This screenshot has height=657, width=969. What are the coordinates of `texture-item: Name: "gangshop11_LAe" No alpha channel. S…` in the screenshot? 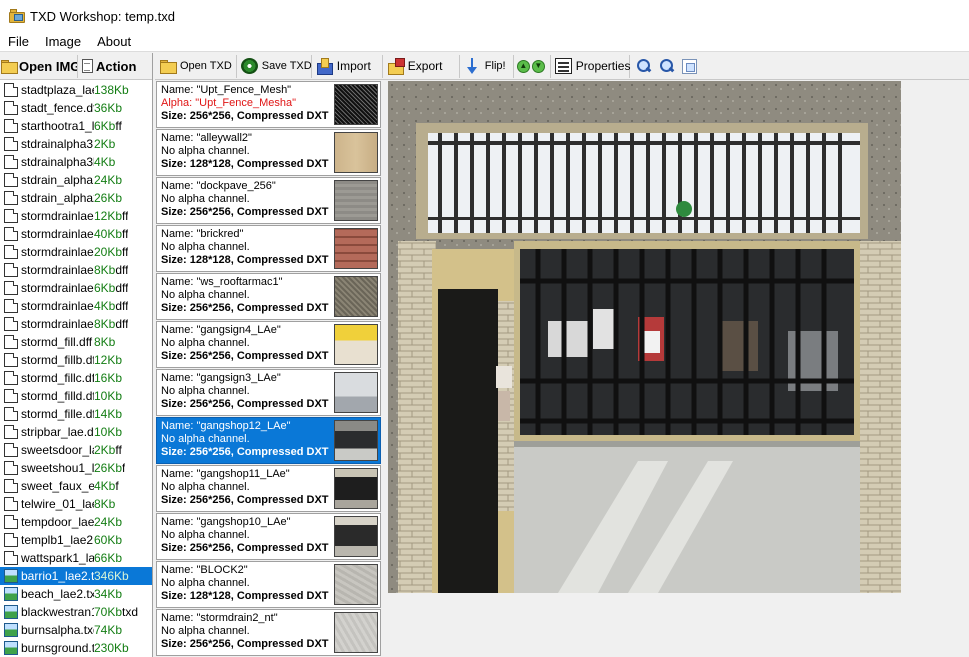 It's located at (268, 488).